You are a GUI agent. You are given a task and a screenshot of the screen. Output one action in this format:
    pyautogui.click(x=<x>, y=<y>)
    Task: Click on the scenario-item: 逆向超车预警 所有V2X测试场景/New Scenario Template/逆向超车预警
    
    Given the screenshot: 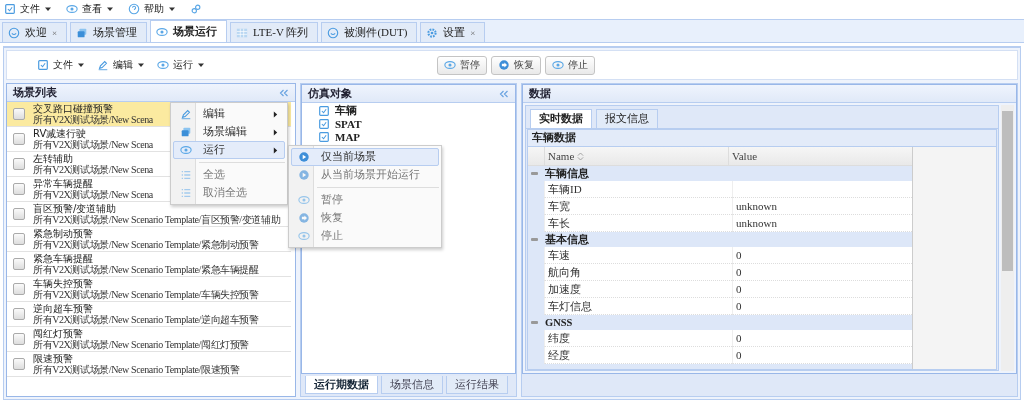 What is the action you would take?
    pyautogui.click(x=149, y=314)
    